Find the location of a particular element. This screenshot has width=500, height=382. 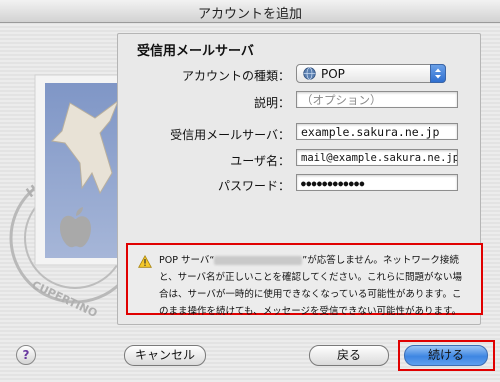

continue-button: 続ける is located at coordinates (446, 355).